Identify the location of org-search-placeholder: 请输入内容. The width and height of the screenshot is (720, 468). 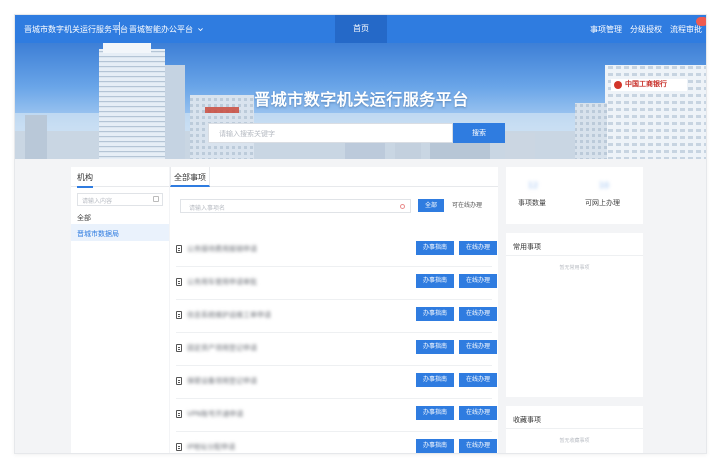
(97, 201).